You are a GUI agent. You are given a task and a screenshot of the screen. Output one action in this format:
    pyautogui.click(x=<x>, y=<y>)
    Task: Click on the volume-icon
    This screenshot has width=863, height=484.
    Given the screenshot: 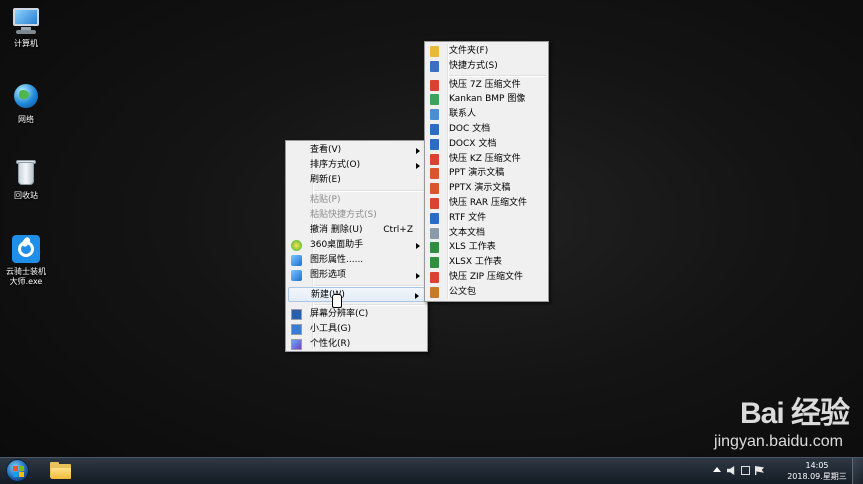 What is the action you would take?
    pyautogui.click(x=731, y=470)
    